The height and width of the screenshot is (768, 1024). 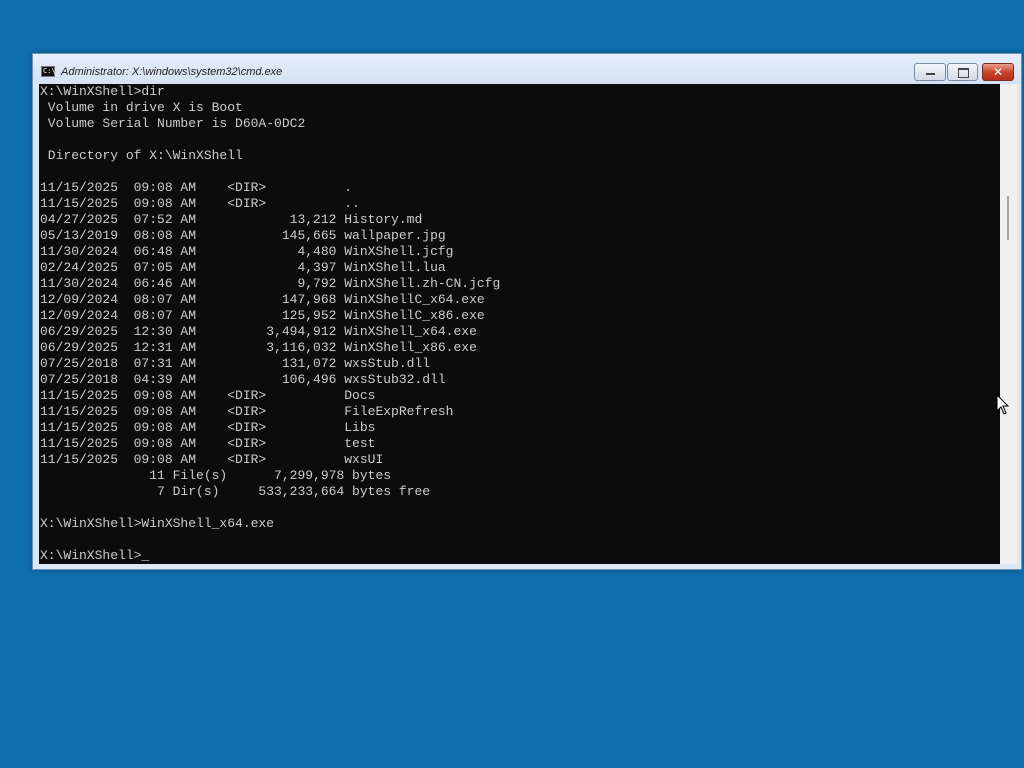 I want to click on minimize-button, so click(x=930, y=72).